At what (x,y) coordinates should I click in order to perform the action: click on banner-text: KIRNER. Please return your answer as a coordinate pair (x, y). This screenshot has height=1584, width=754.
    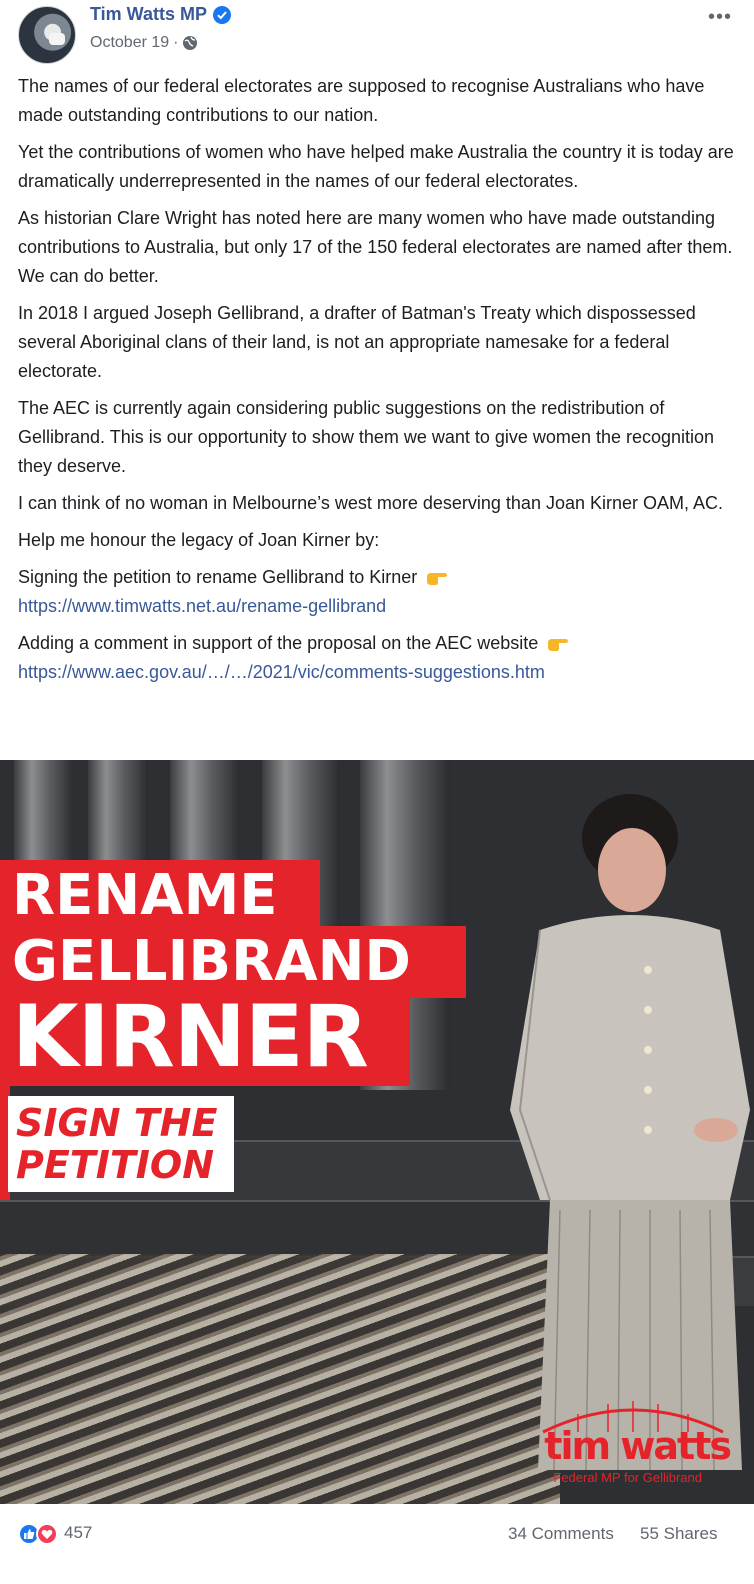
    Looking at the image, I should click on (190, 1037).